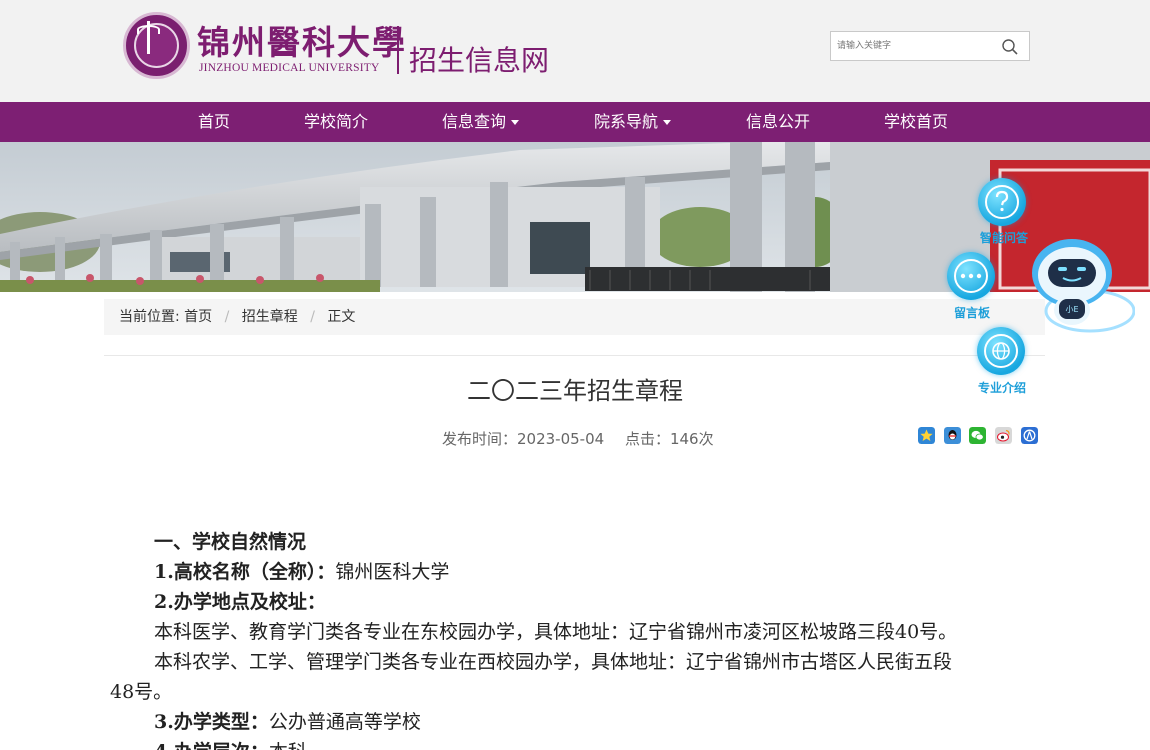 The image size is (1150, 750). What do you see at coordinates (214, 122) in the screenshot?
I see `nav-item-home: 首页` at bounding box center [214, 122].